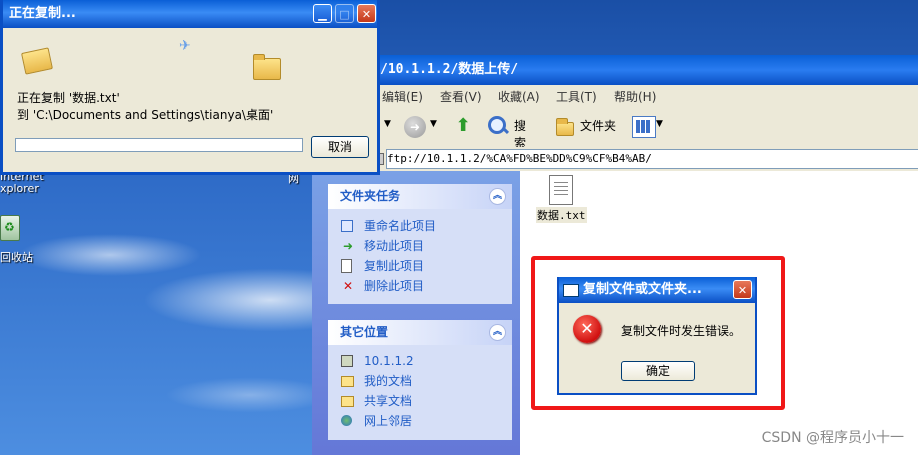 Image resolution: width=918 pixels, height=455 pixels. I want to click on up-arrow-icon: ⬆, so click(463, 125).